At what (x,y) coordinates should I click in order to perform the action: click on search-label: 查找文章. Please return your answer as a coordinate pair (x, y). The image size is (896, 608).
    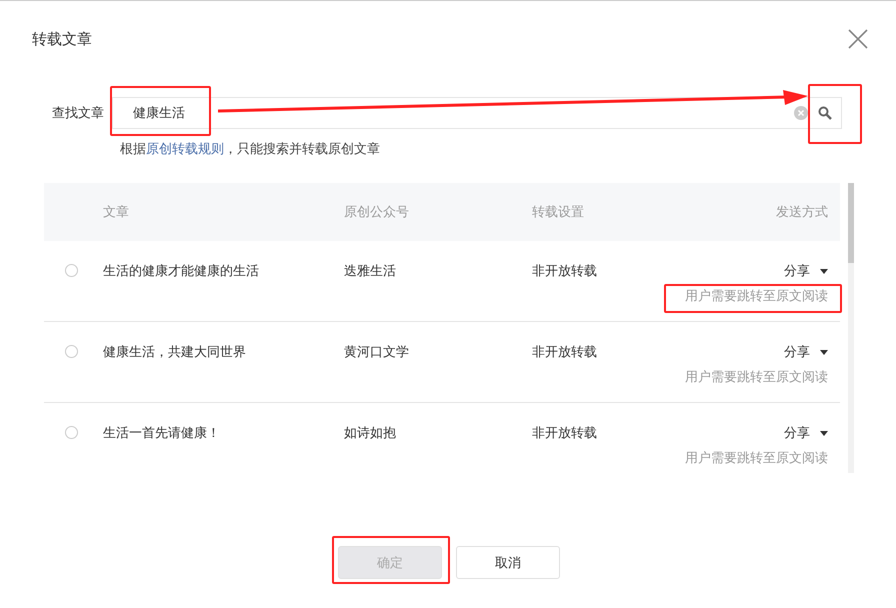
    Looking at the image, I should click on (78, 113).